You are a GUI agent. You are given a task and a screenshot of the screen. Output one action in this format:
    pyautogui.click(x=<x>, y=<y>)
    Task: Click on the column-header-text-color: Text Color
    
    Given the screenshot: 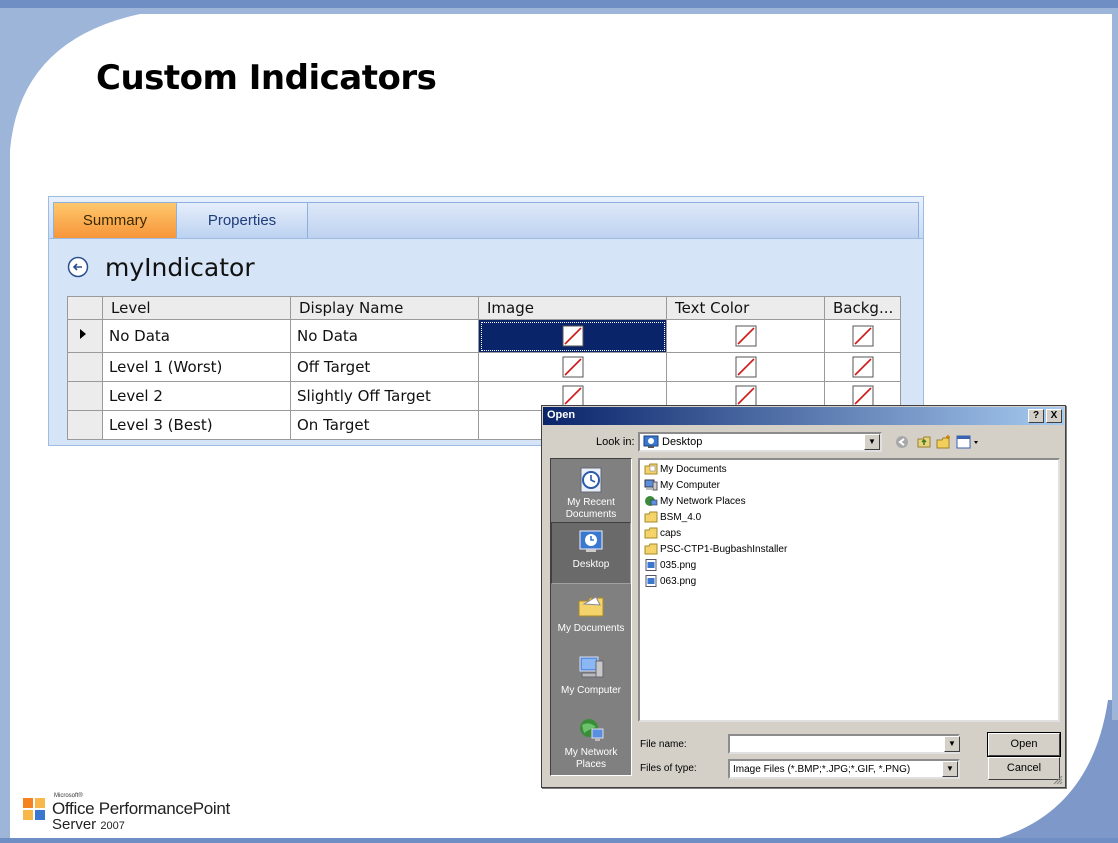 What is the action you would take?
    pyautogui.click(x=745, y=308)
    